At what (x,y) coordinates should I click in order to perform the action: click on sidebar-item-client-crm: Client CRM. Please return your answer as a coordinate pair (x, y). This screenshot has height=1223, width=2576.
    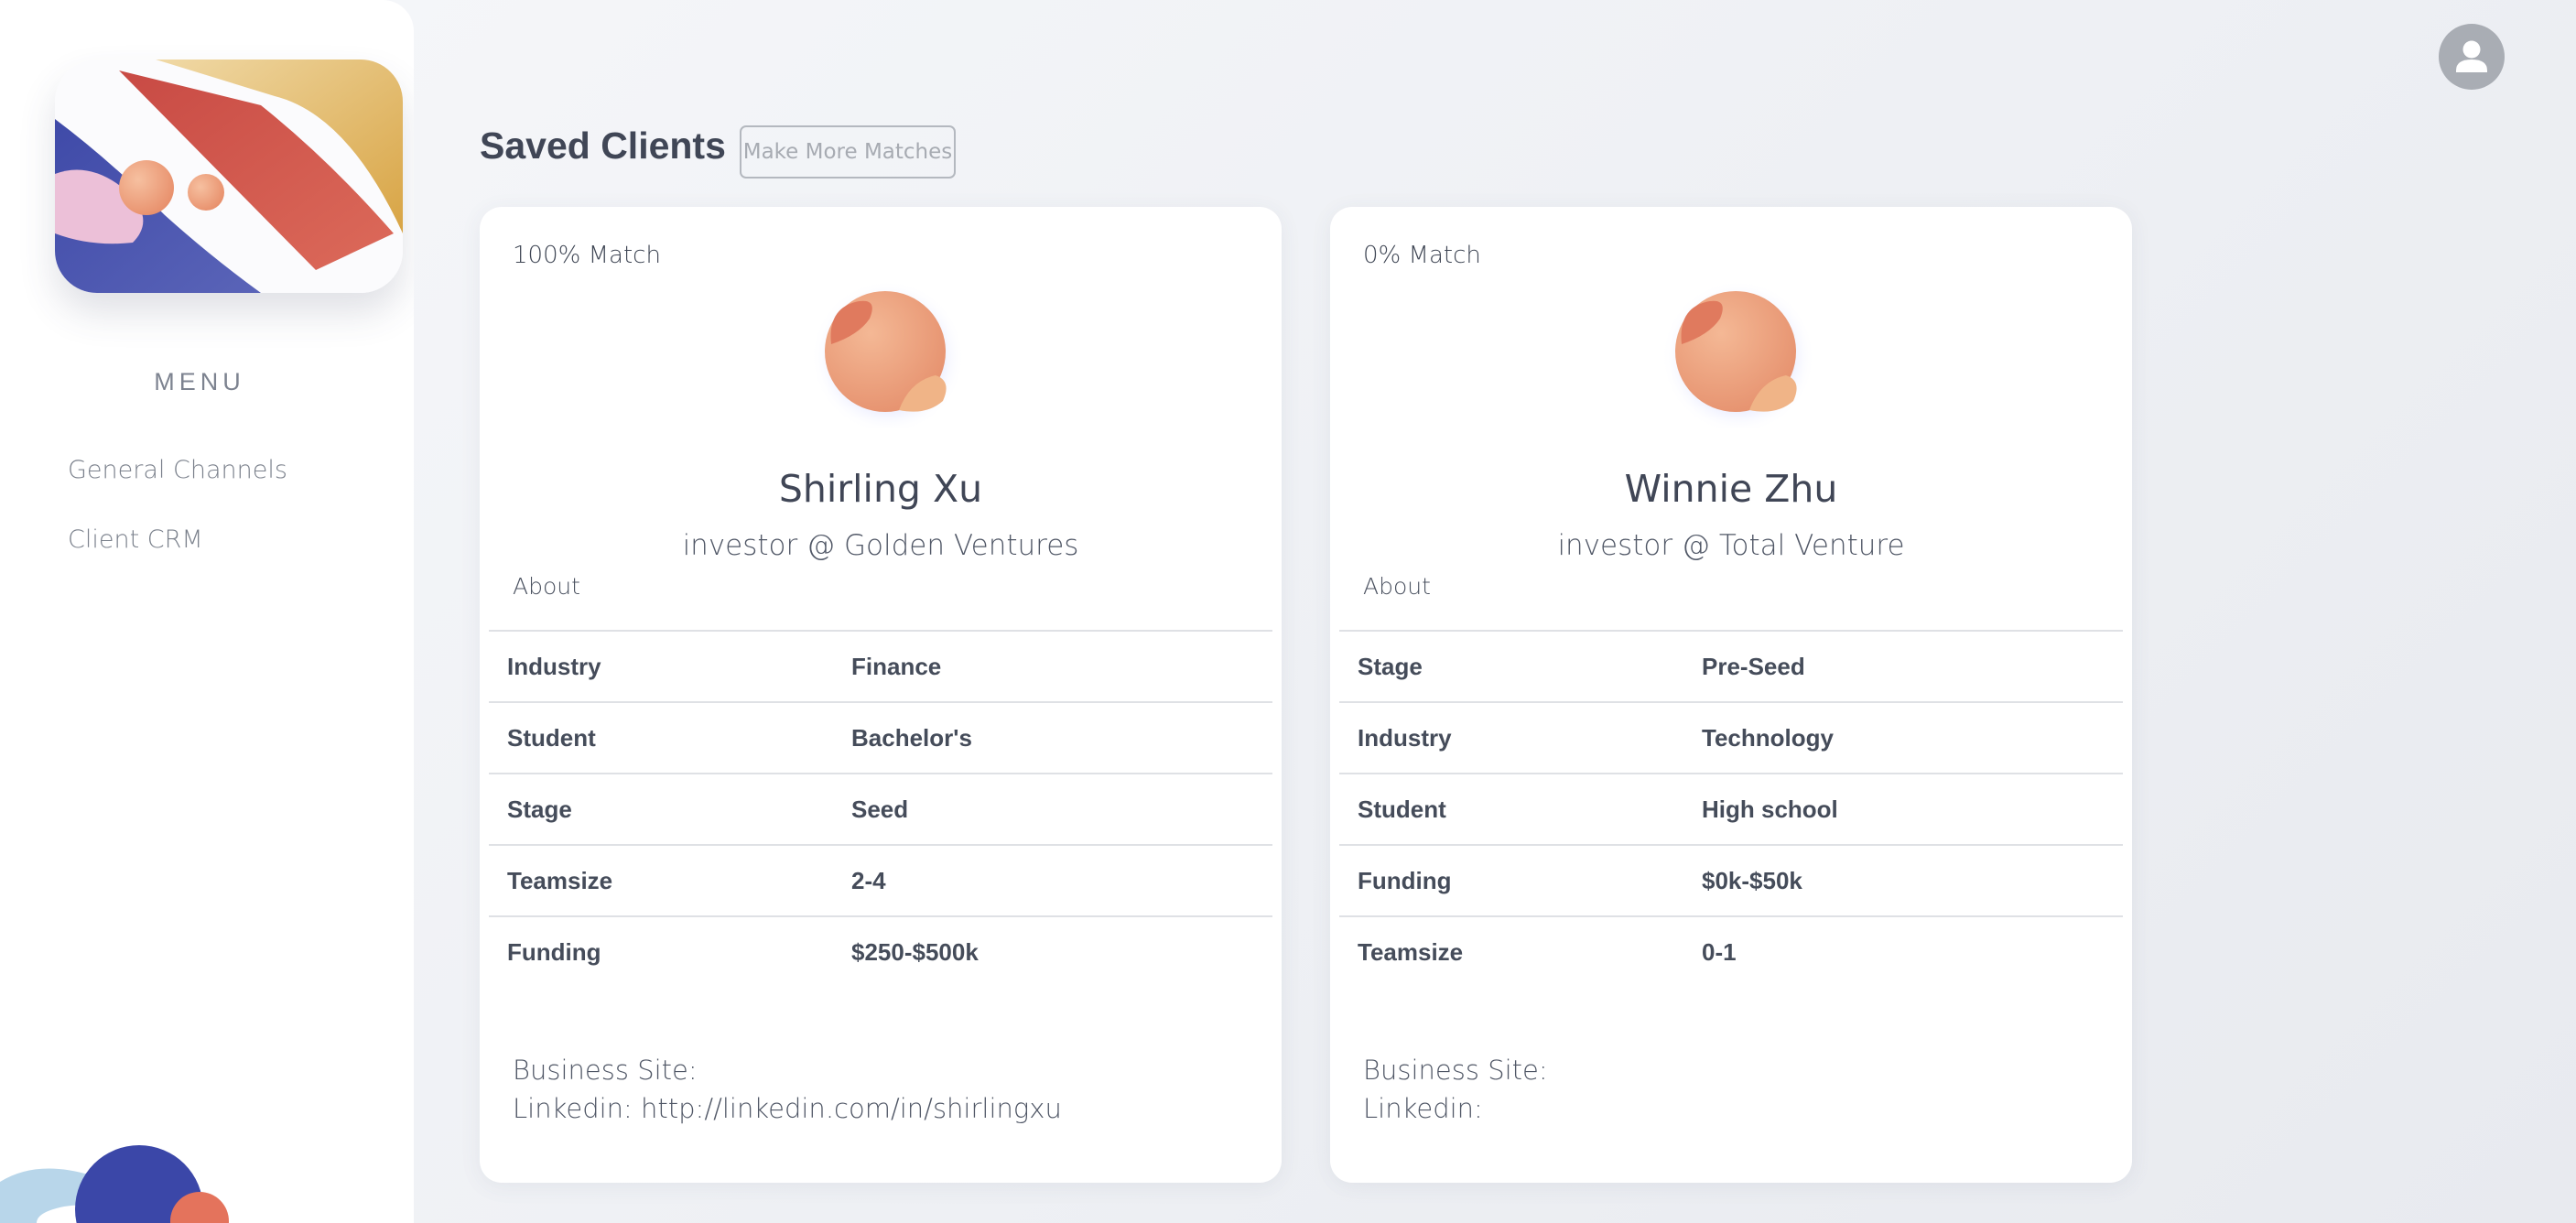
    Looking at the image, I should click on (135, 540).